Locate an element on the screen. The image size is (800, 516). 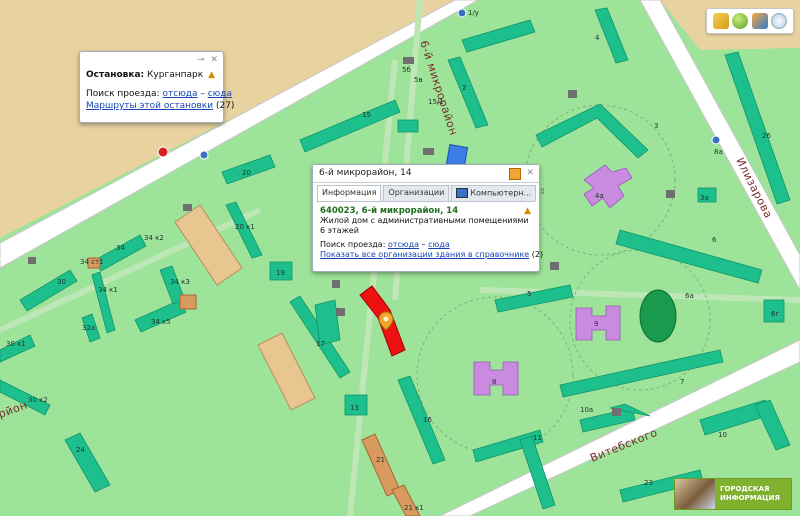
building-label: 6г is located at coordinates (775, 314).